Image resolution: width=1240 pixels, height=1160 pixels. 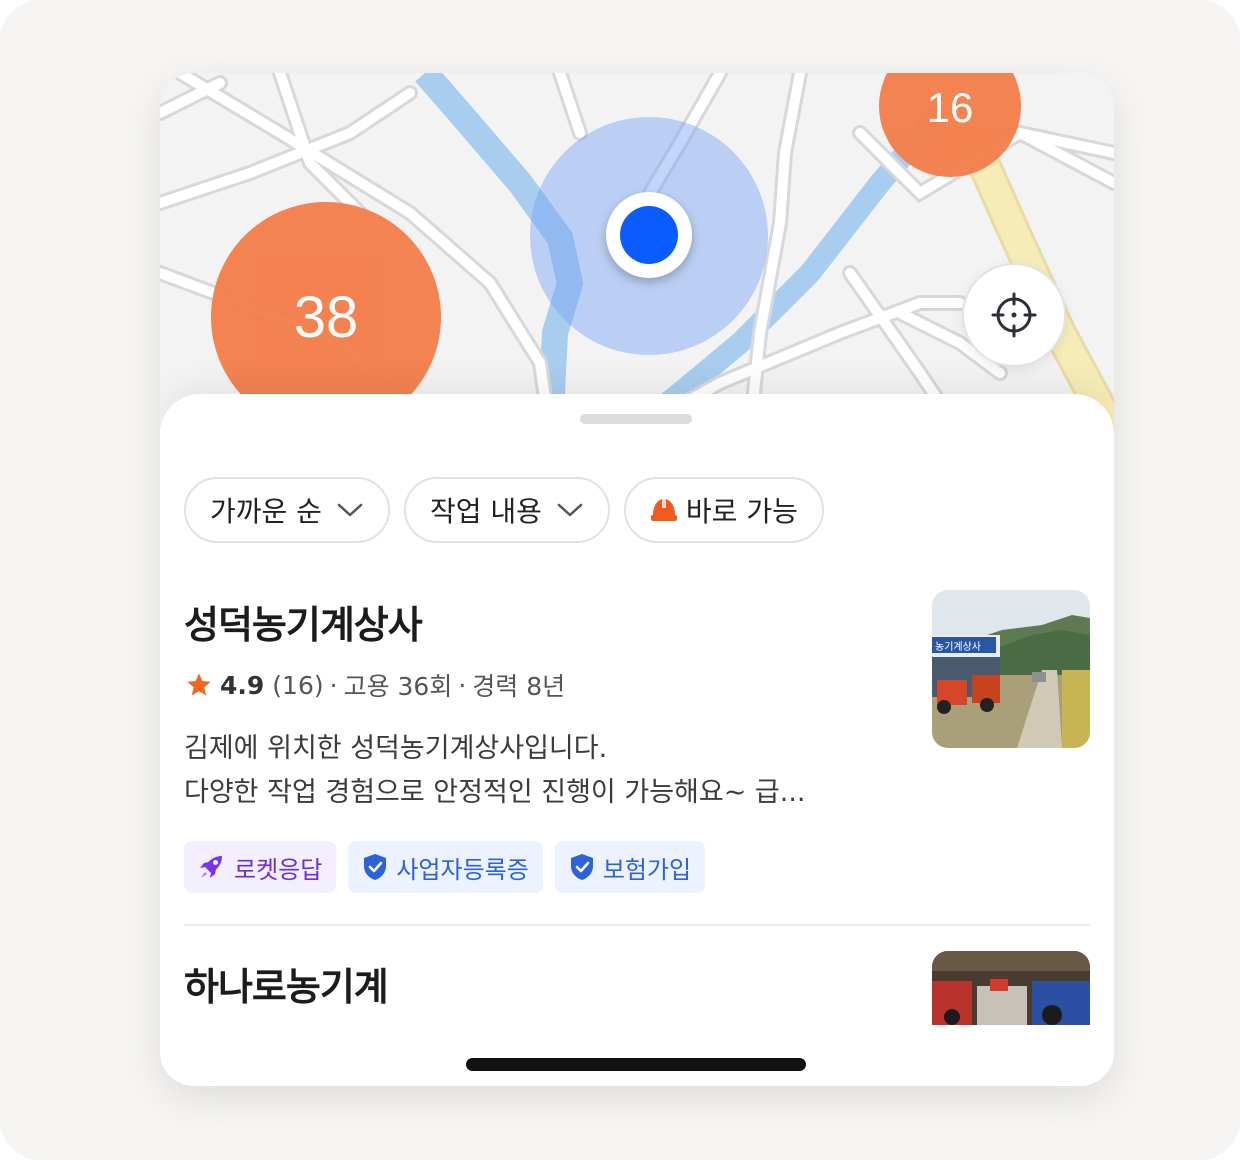 I want to click on filter-work-type-chip: 작업 내용, so click(x=506, y=510).